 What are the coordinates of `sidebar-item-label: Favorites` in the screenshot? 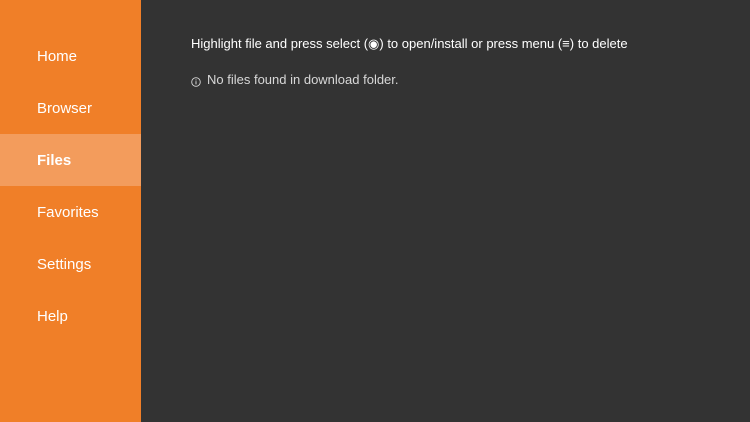 It's located at (68, 212).